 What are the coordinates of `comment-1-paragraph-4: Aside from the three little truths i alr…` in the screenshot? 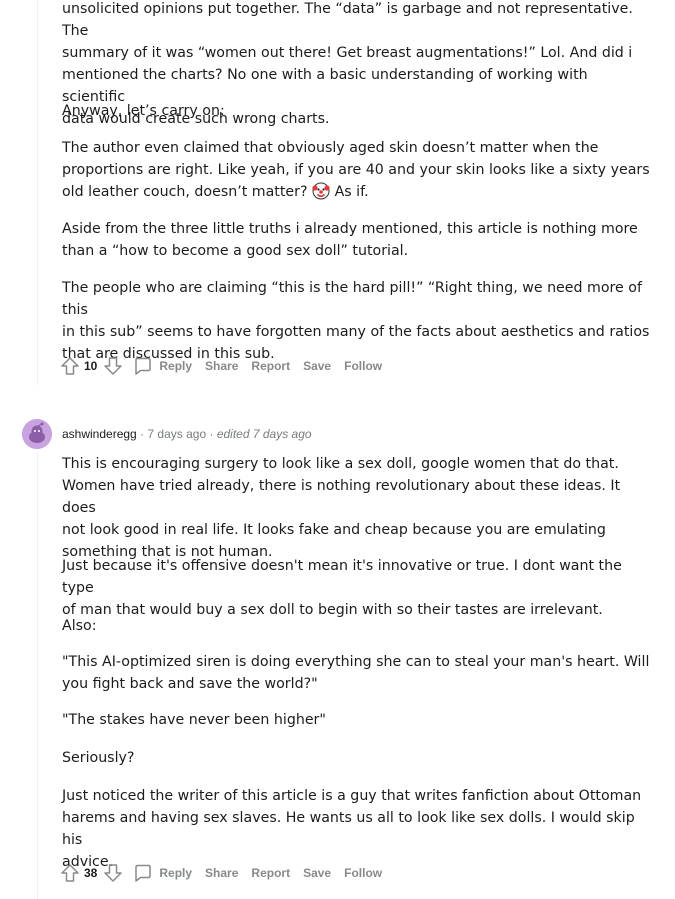 It's located at (357, 240).